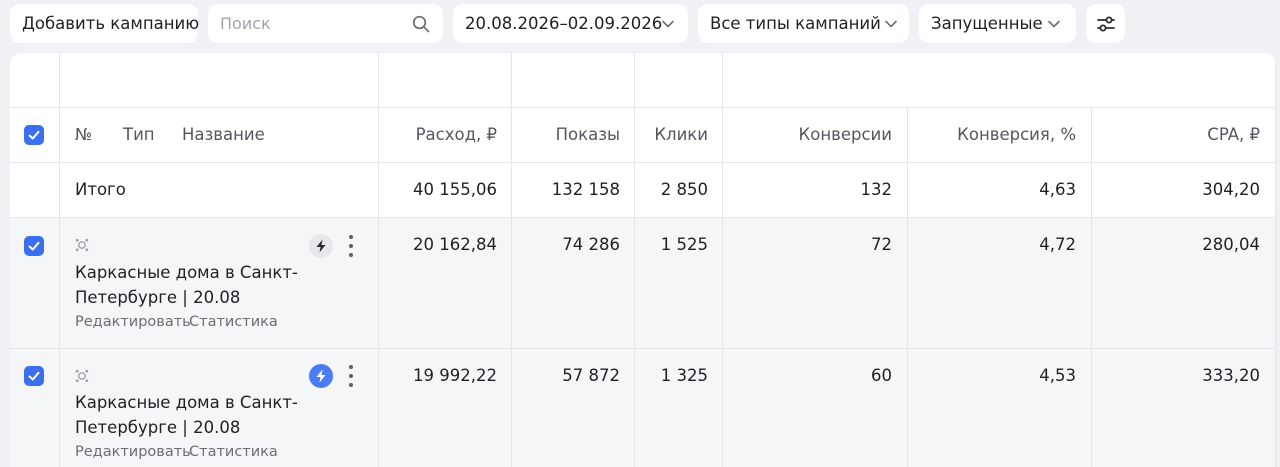 The image size is (1280, 467). Describe the element at coordinates (1016, 135) in the screenshot. I see `column-header-conversion-rate: Конверсия, %` at that location.